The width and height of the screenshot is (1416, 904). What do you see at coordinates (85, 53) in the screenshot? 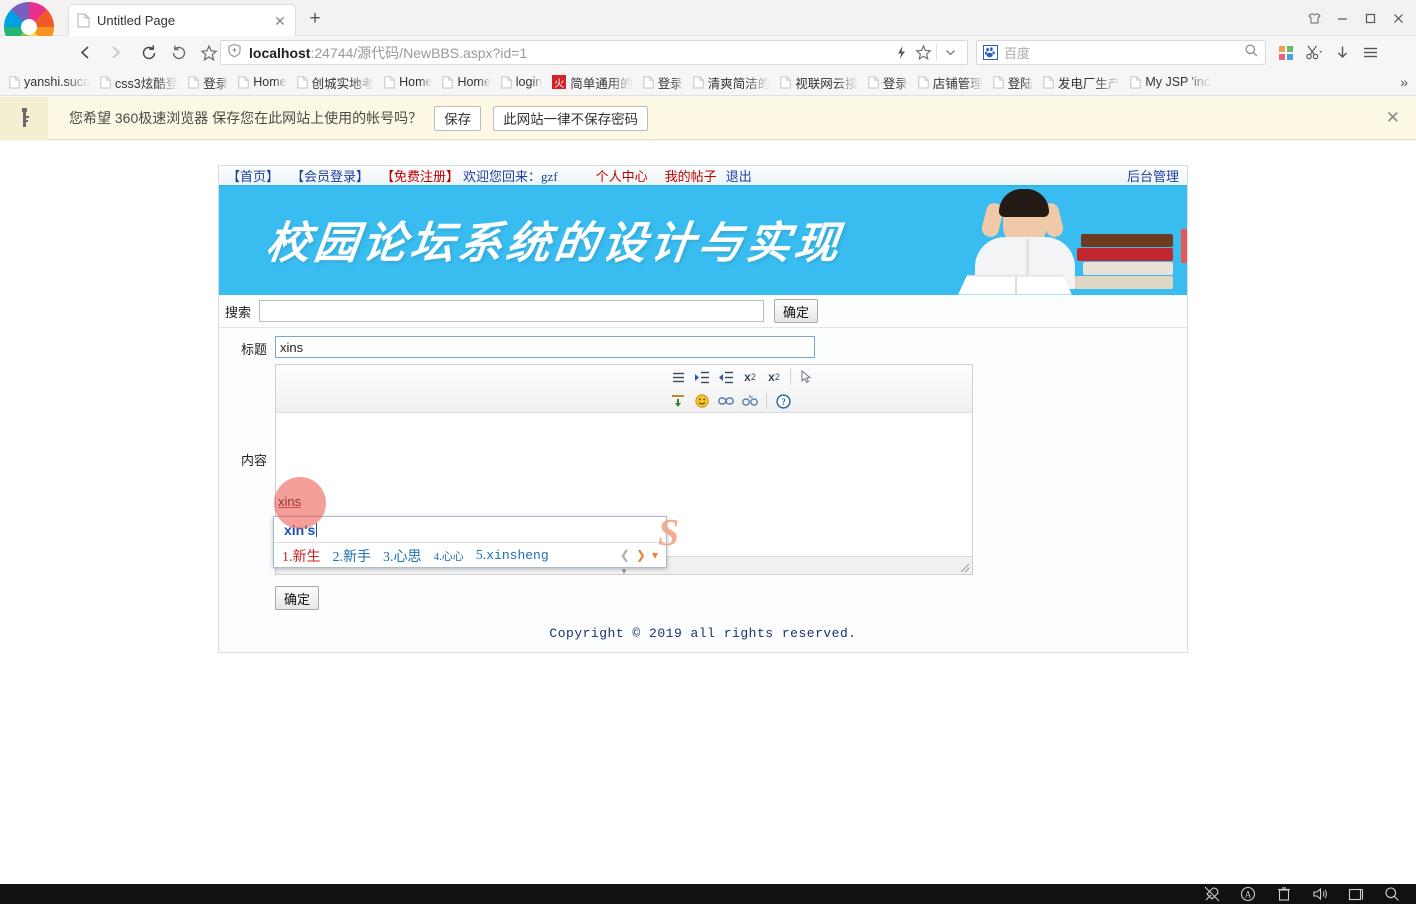
I see `back-arrow-icon` at bounding box center [85, 53].